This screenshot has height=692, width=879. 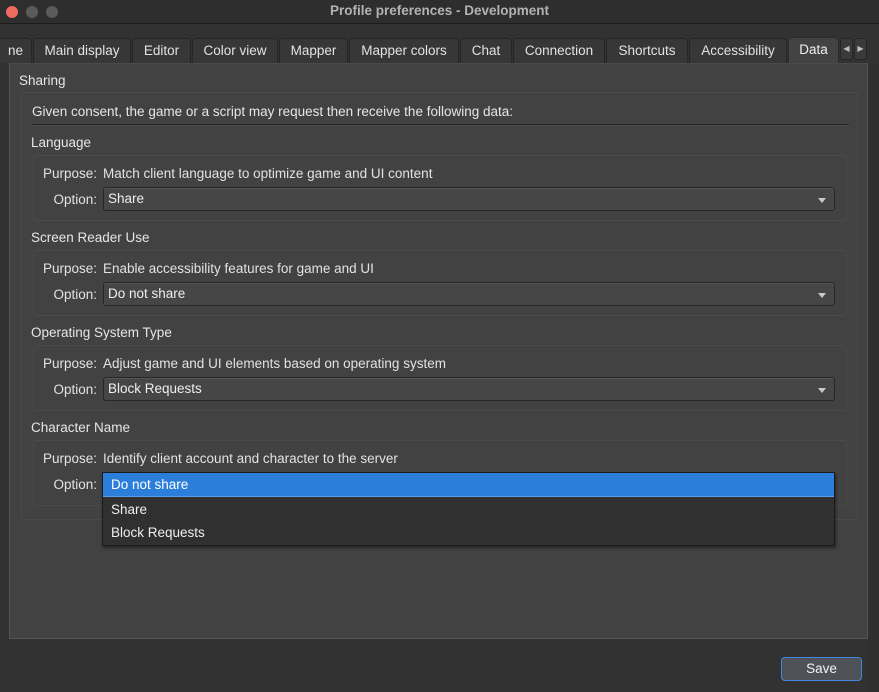 I want to click on language-section-title: Language, so click(x=61, y=142).